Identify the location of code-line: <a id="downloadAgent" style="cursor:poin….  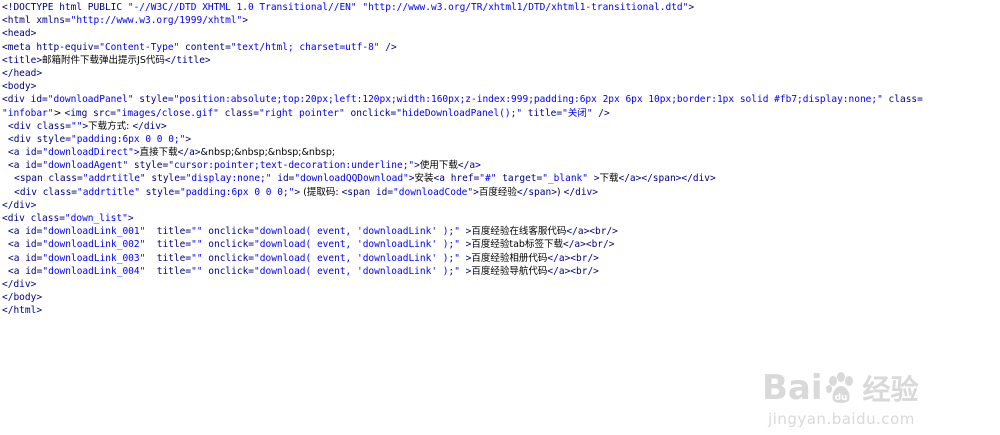
(244, 166).